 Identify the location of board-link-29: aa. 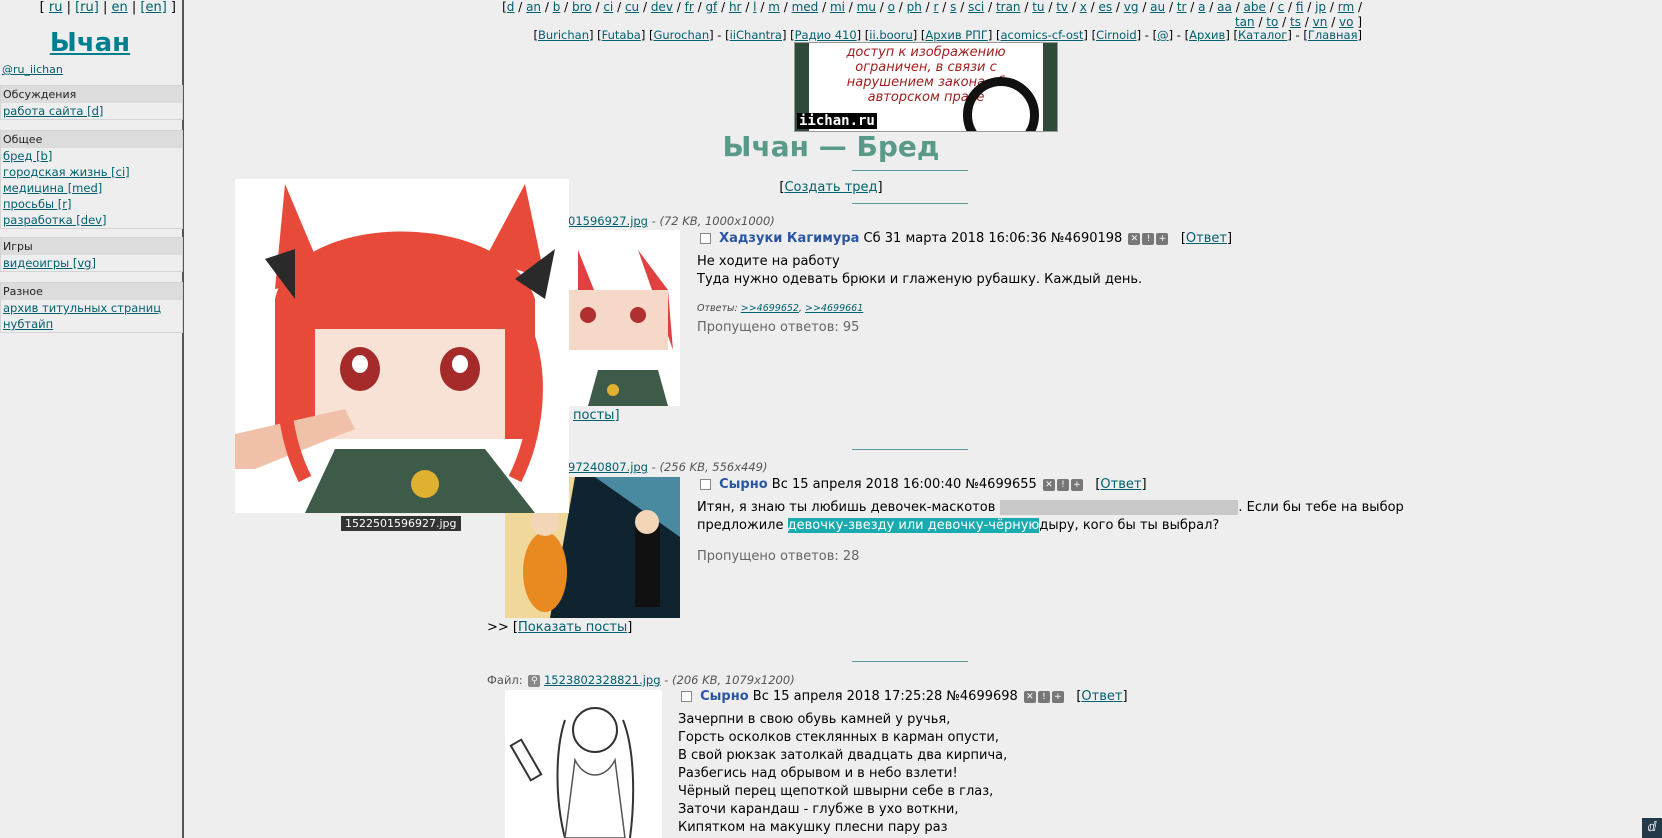
(1224, 7).